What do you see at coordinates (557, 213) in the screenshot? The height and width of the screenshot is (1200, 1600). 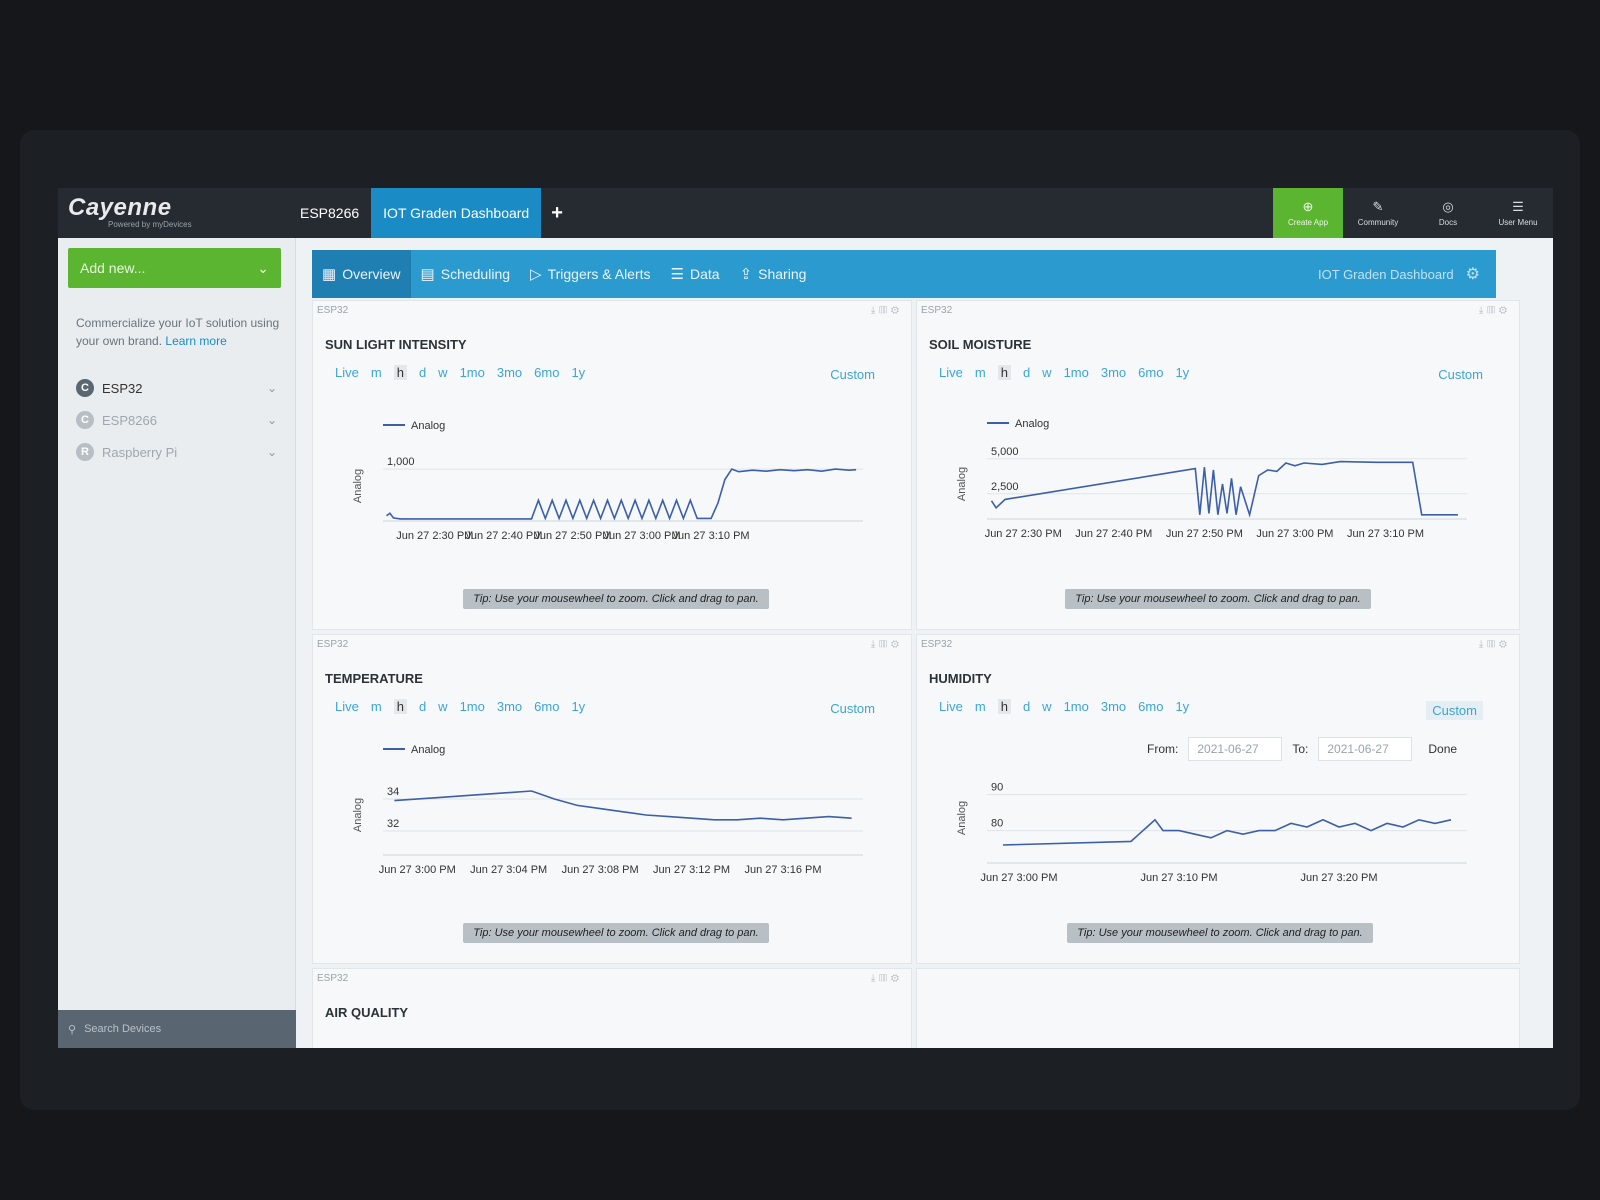 I see `add-tab-button: +` at bounding box center [557, 213].